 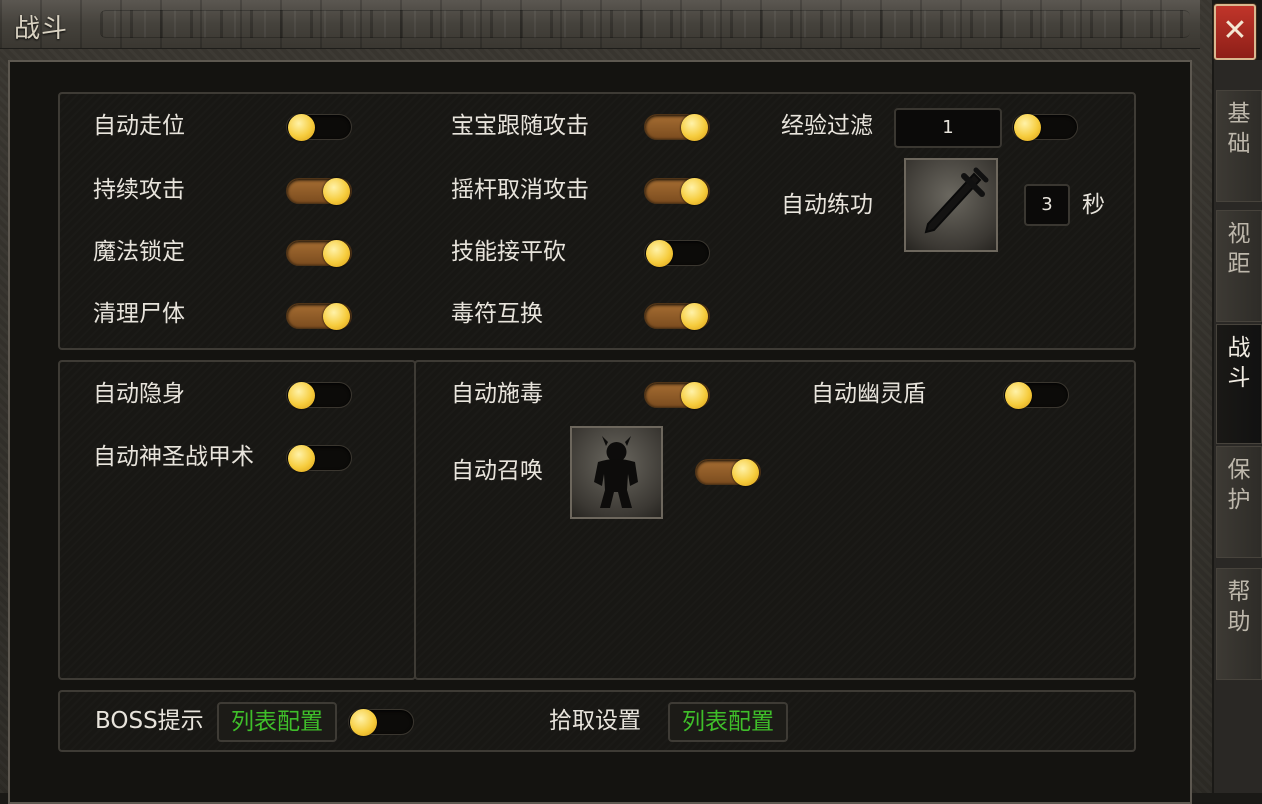 I want to click on magic-lock-label: 魔法锁定, so click(x=139, y=252).